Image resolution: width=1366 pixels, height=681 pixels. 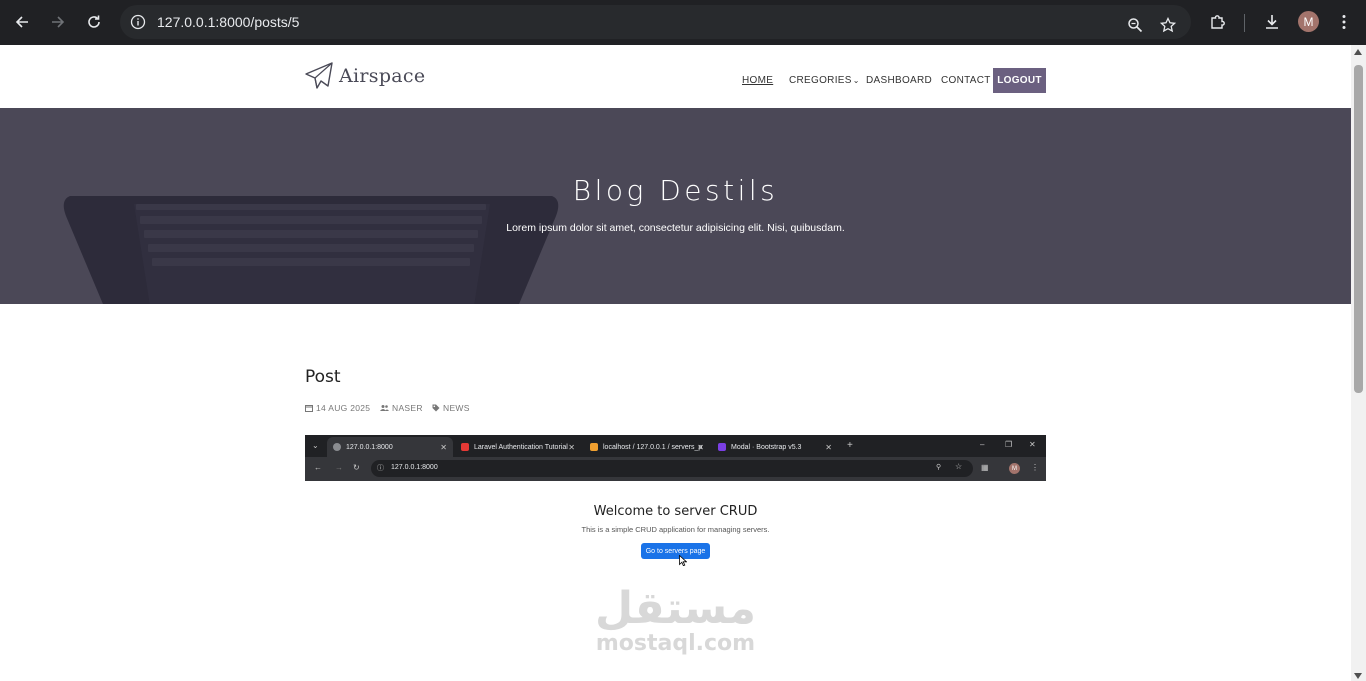 I want to click on image-extensions-icon: ▦, so click(x=985, y=467).